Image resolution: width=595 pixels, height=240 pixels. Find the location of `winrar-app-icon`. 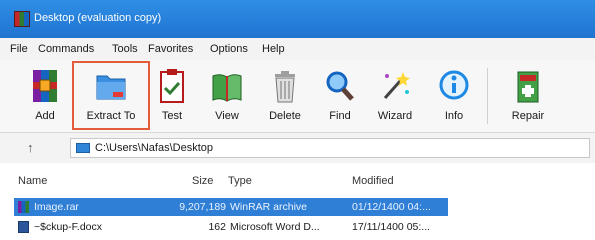

winrar-app-icon is located at coordinates (22, 19).